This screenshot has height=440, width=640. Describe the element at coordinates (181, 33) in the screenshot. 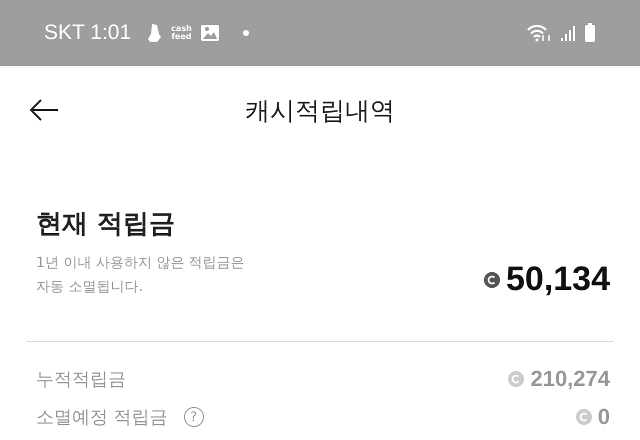

I see `app-name-label: cash feed` at that location.